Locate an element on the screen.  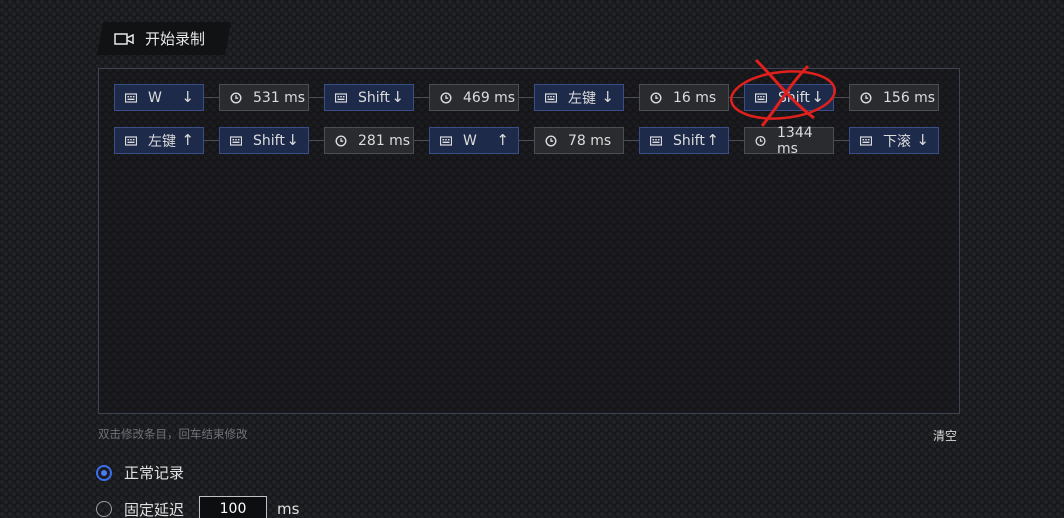
key-event-chip: Shift ↑ is located at coordinates (684, 140).